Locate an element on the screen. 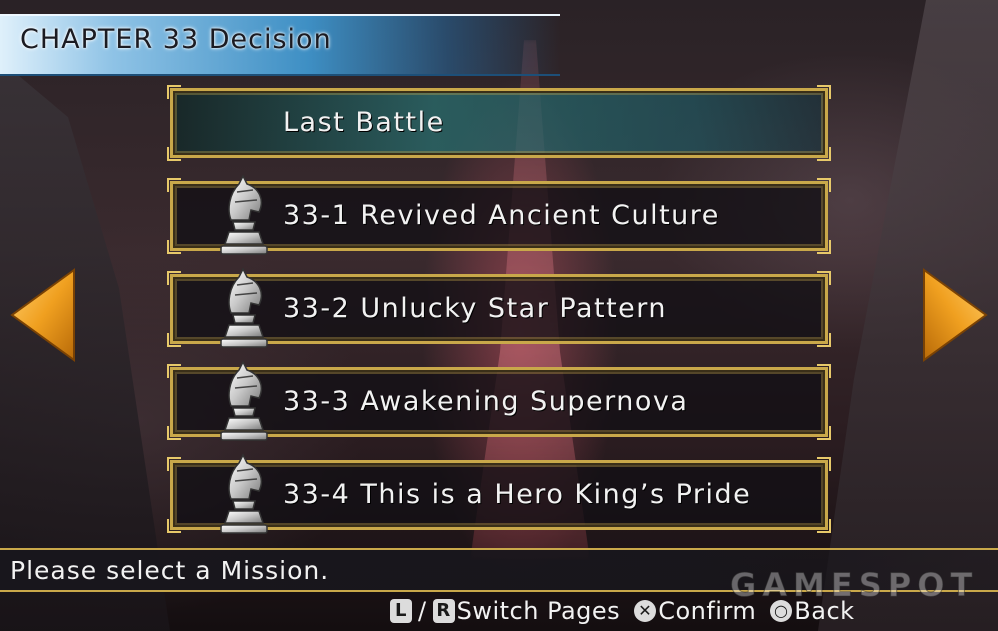 This screenshot has height=631, width=998. mission-label: 33-1 Revived Ancient Culture is located at coordinates (501, 215).